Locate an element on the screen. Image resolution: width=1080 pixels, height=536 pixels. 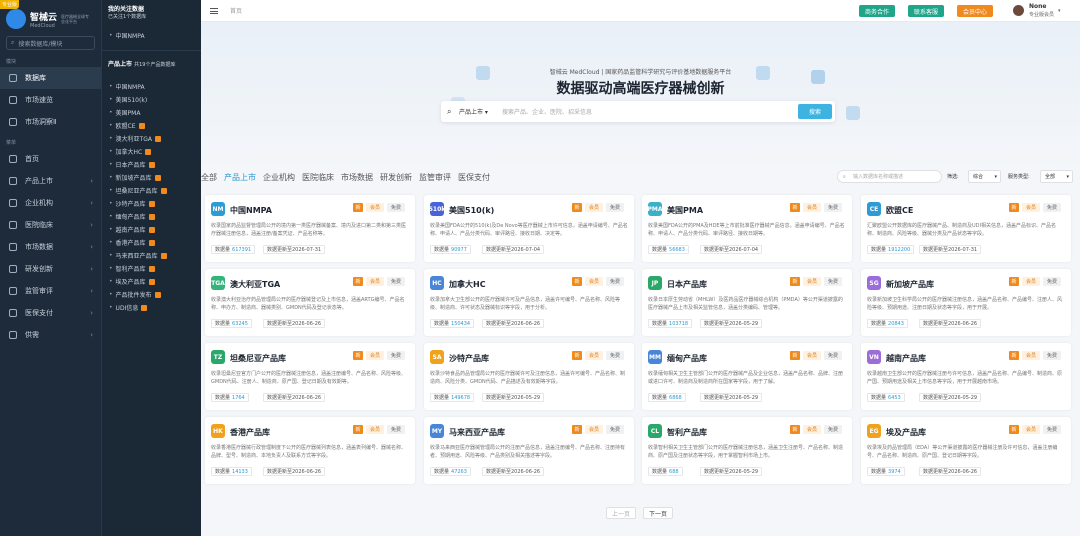
tab-category: 市场数据 is located at coordinates (357, 177).